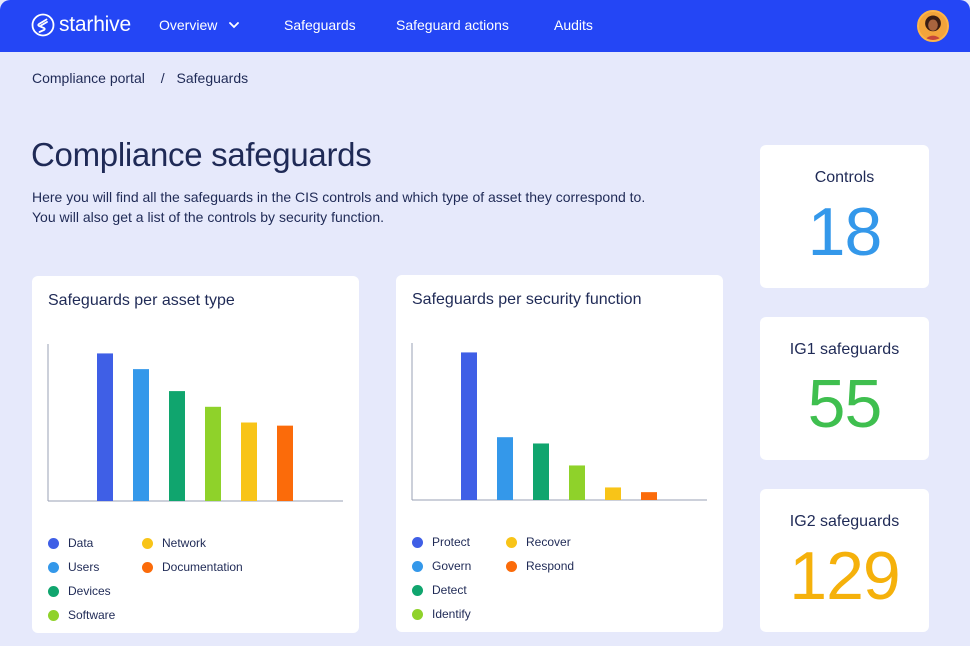 Image resolution: width=970 pixels, height=646 pixels. I want to click on legend-item-devices: Devices, so click(79, 591).